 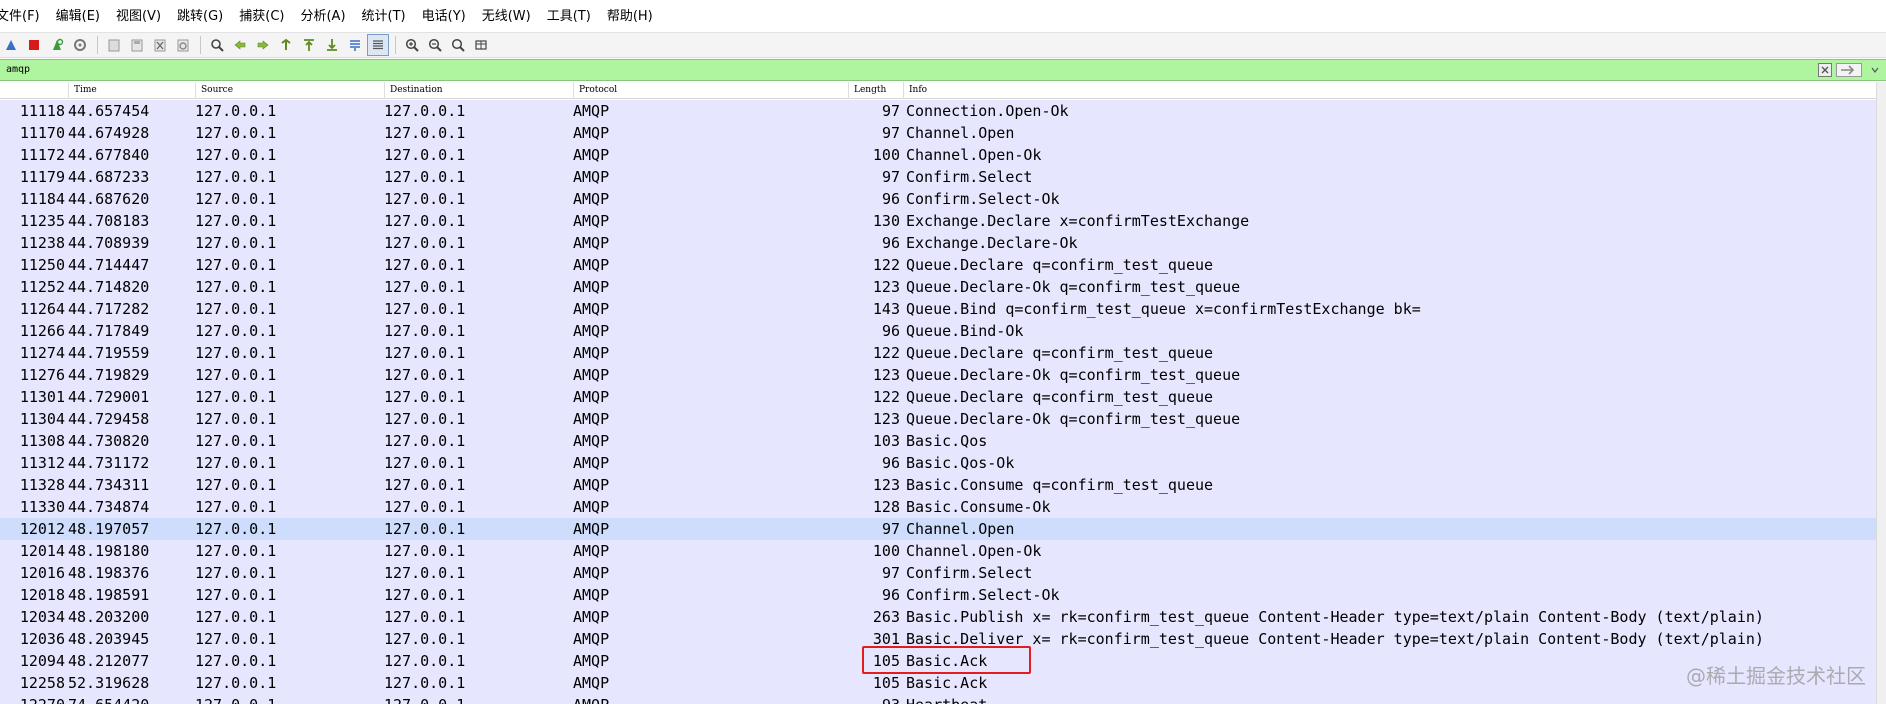 I want to click on vertical-scrollbar, so click(x=1881, y=393).